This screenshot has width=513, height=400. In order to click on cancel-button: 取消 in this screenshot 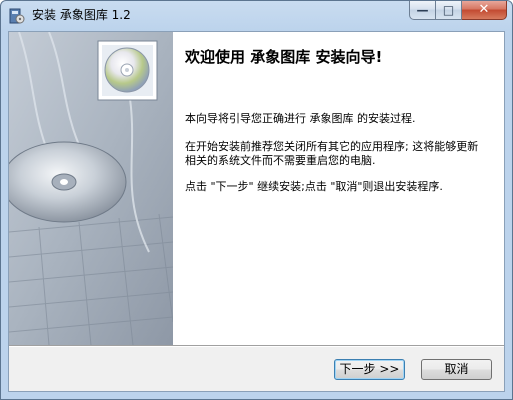, I will do `click(456, 369)`.